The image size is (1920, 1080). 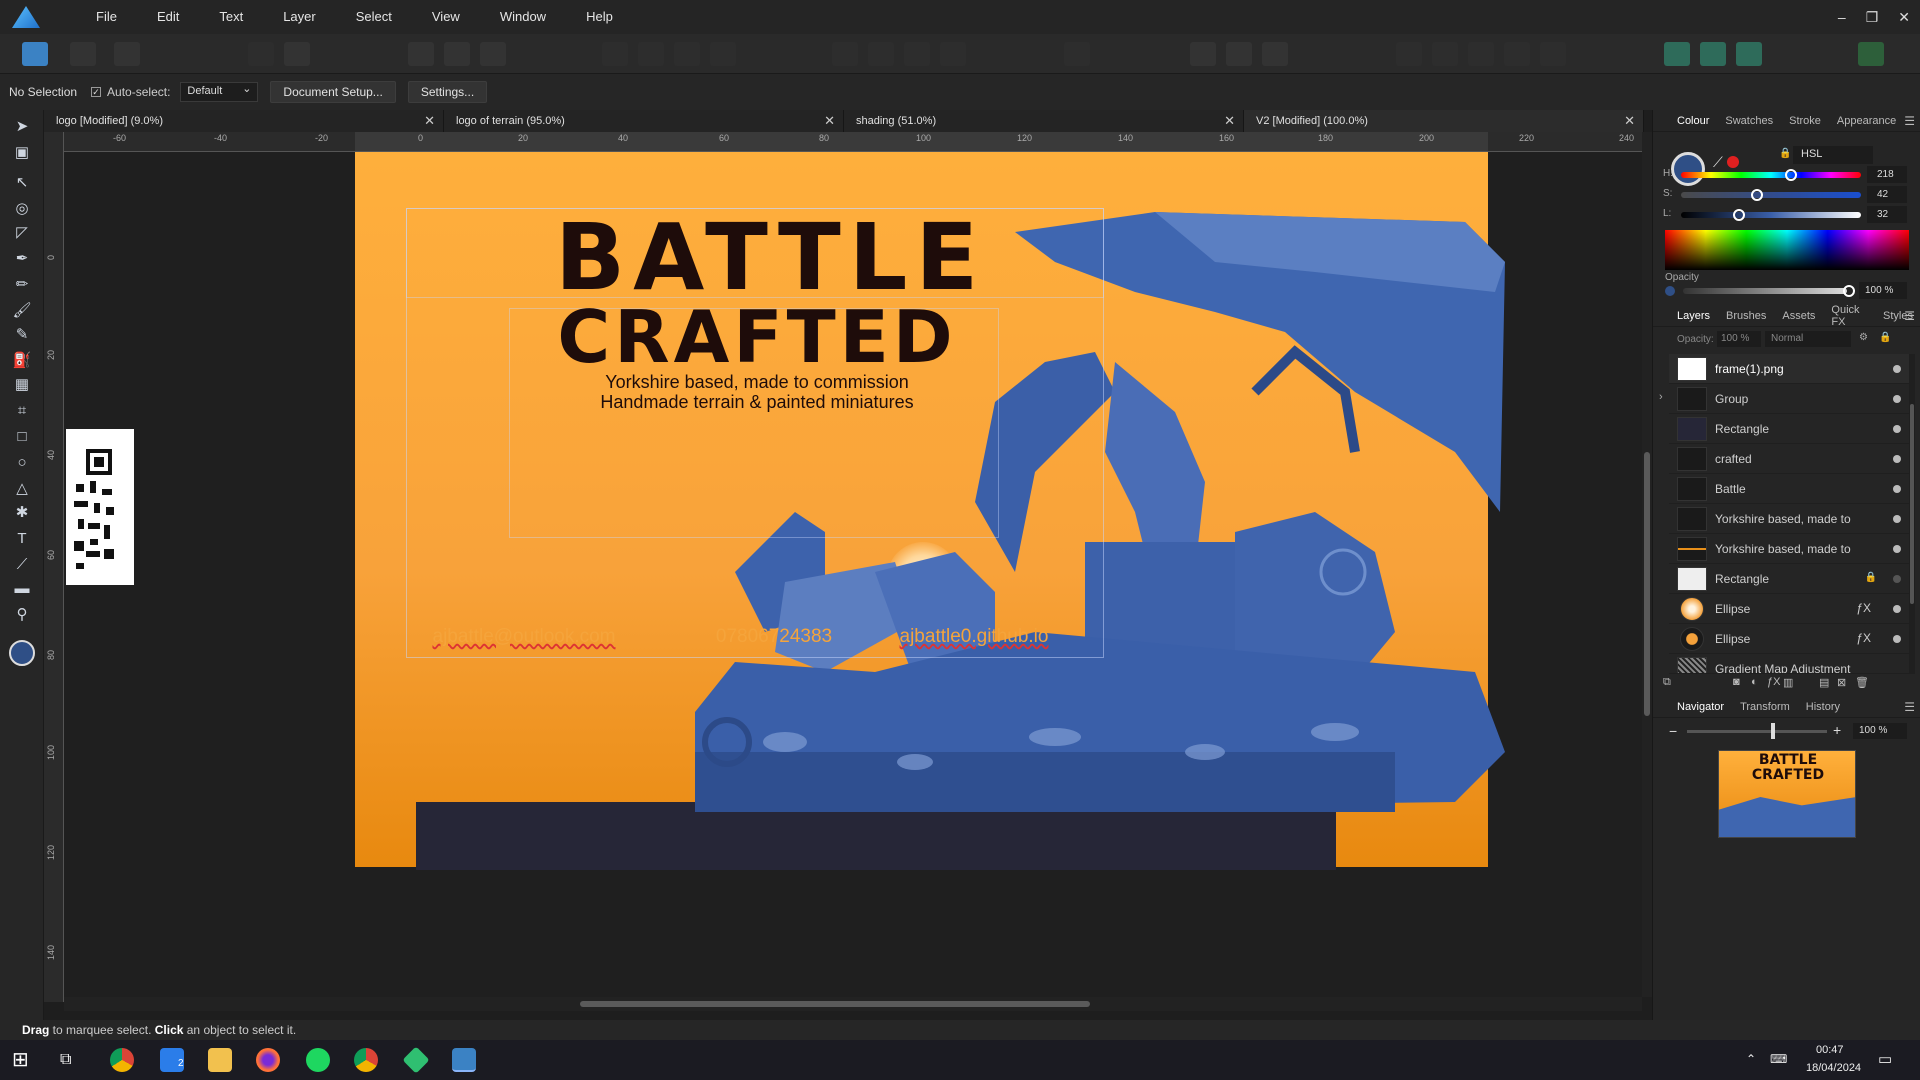 What do you see at coordinates (1866, 121) in the screenshot?
I see `tab-appearance: Appearance` at bounding box center [1866, 121].